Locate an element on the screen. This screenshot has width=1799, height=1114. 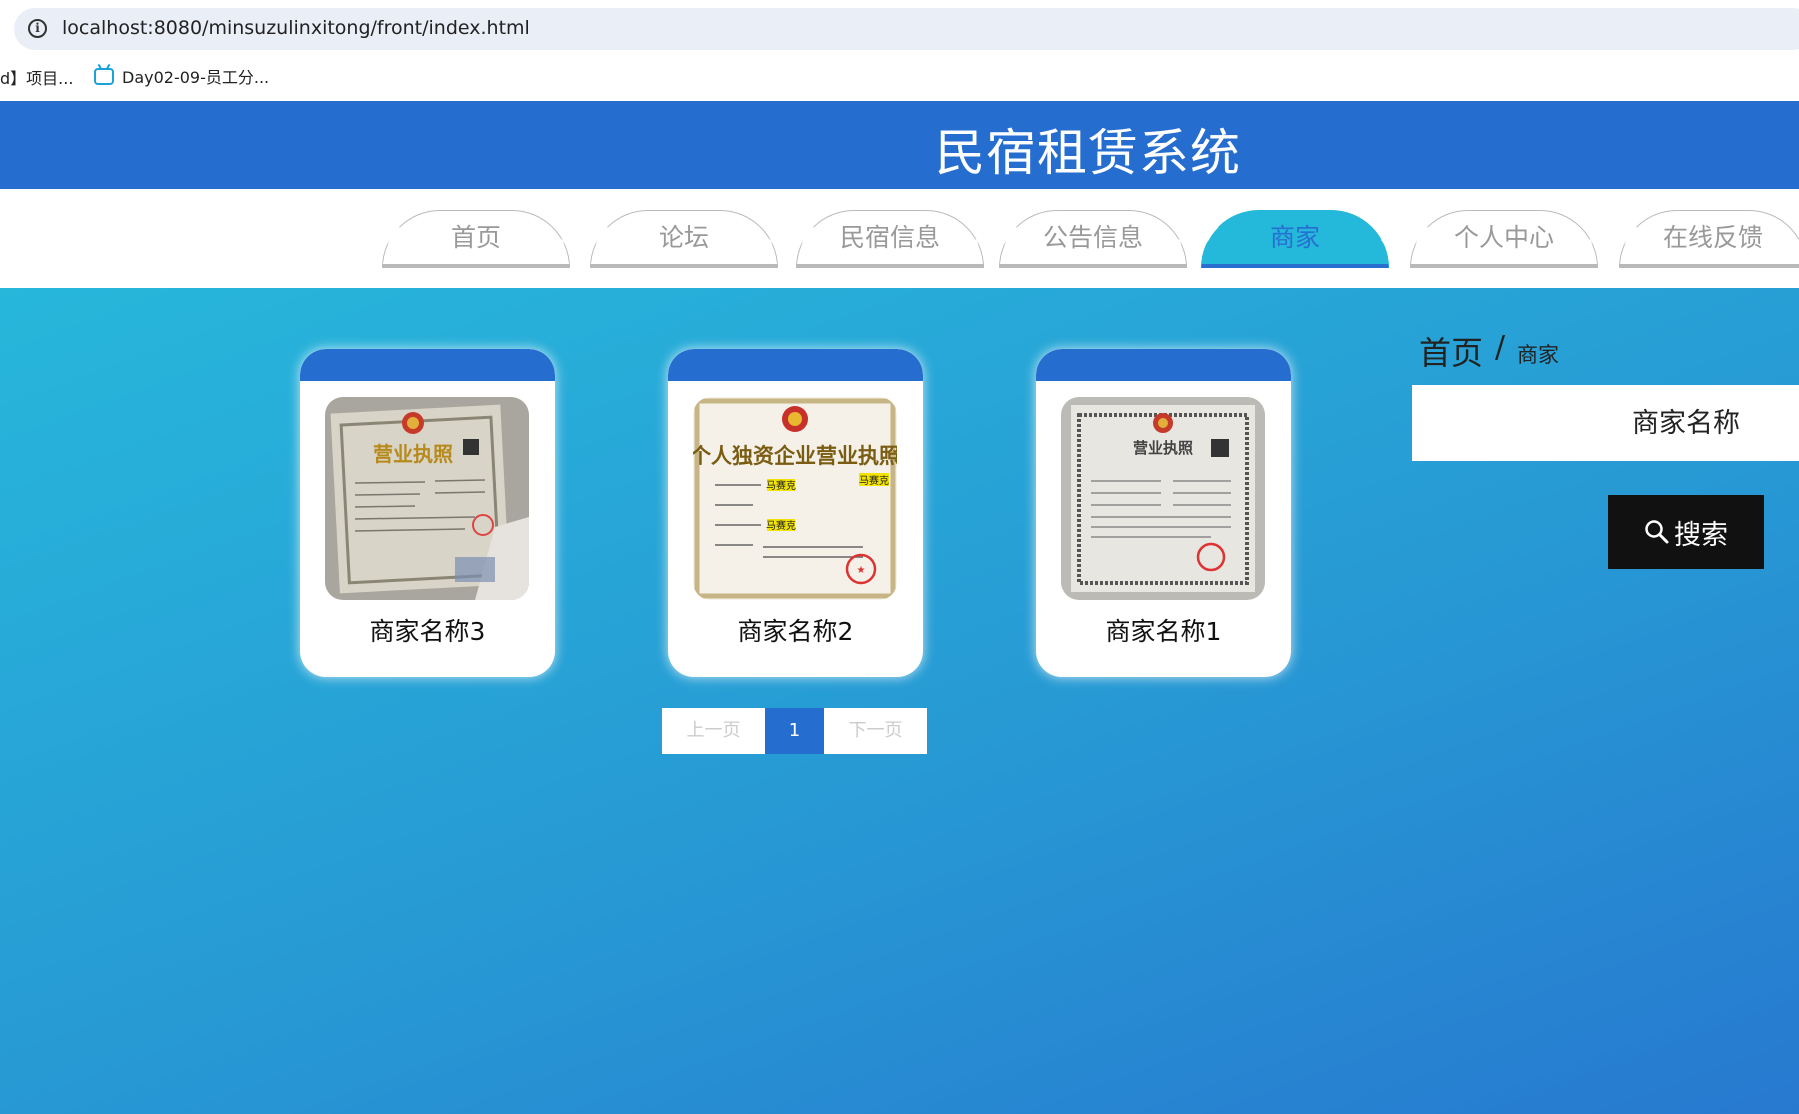
search-button-label: 搜索 is located at coordinates (1701, 535).